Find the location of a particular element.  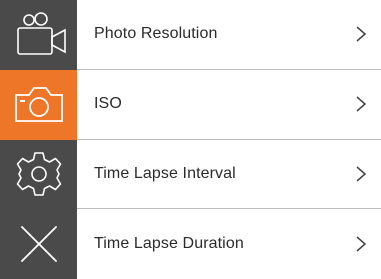

video-camera-icon is located at coordinates (41, 33).